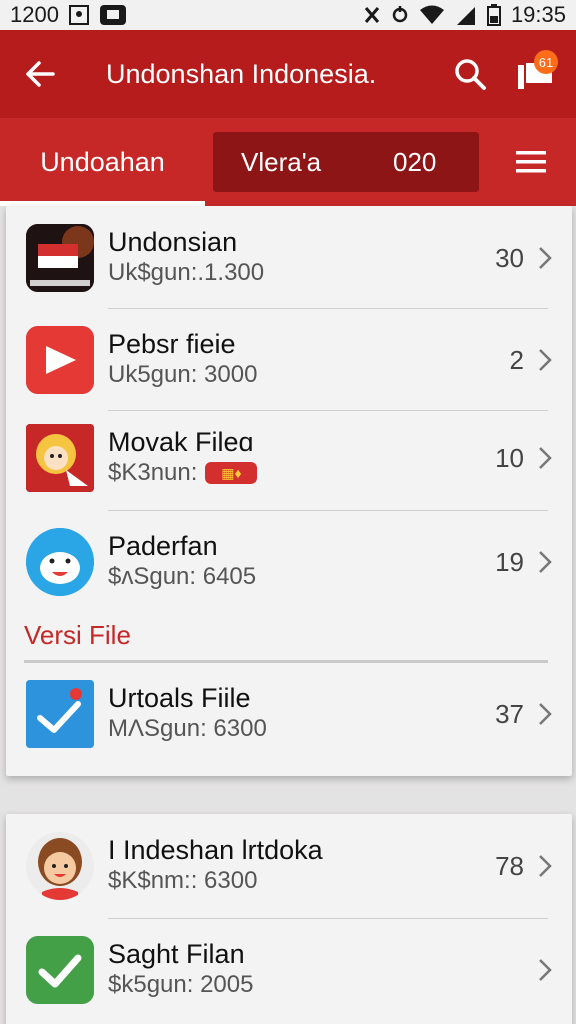  Describe the element at coordinates (176, 954) in the screenshot. I see `item-title: Saght Filan` at that location.